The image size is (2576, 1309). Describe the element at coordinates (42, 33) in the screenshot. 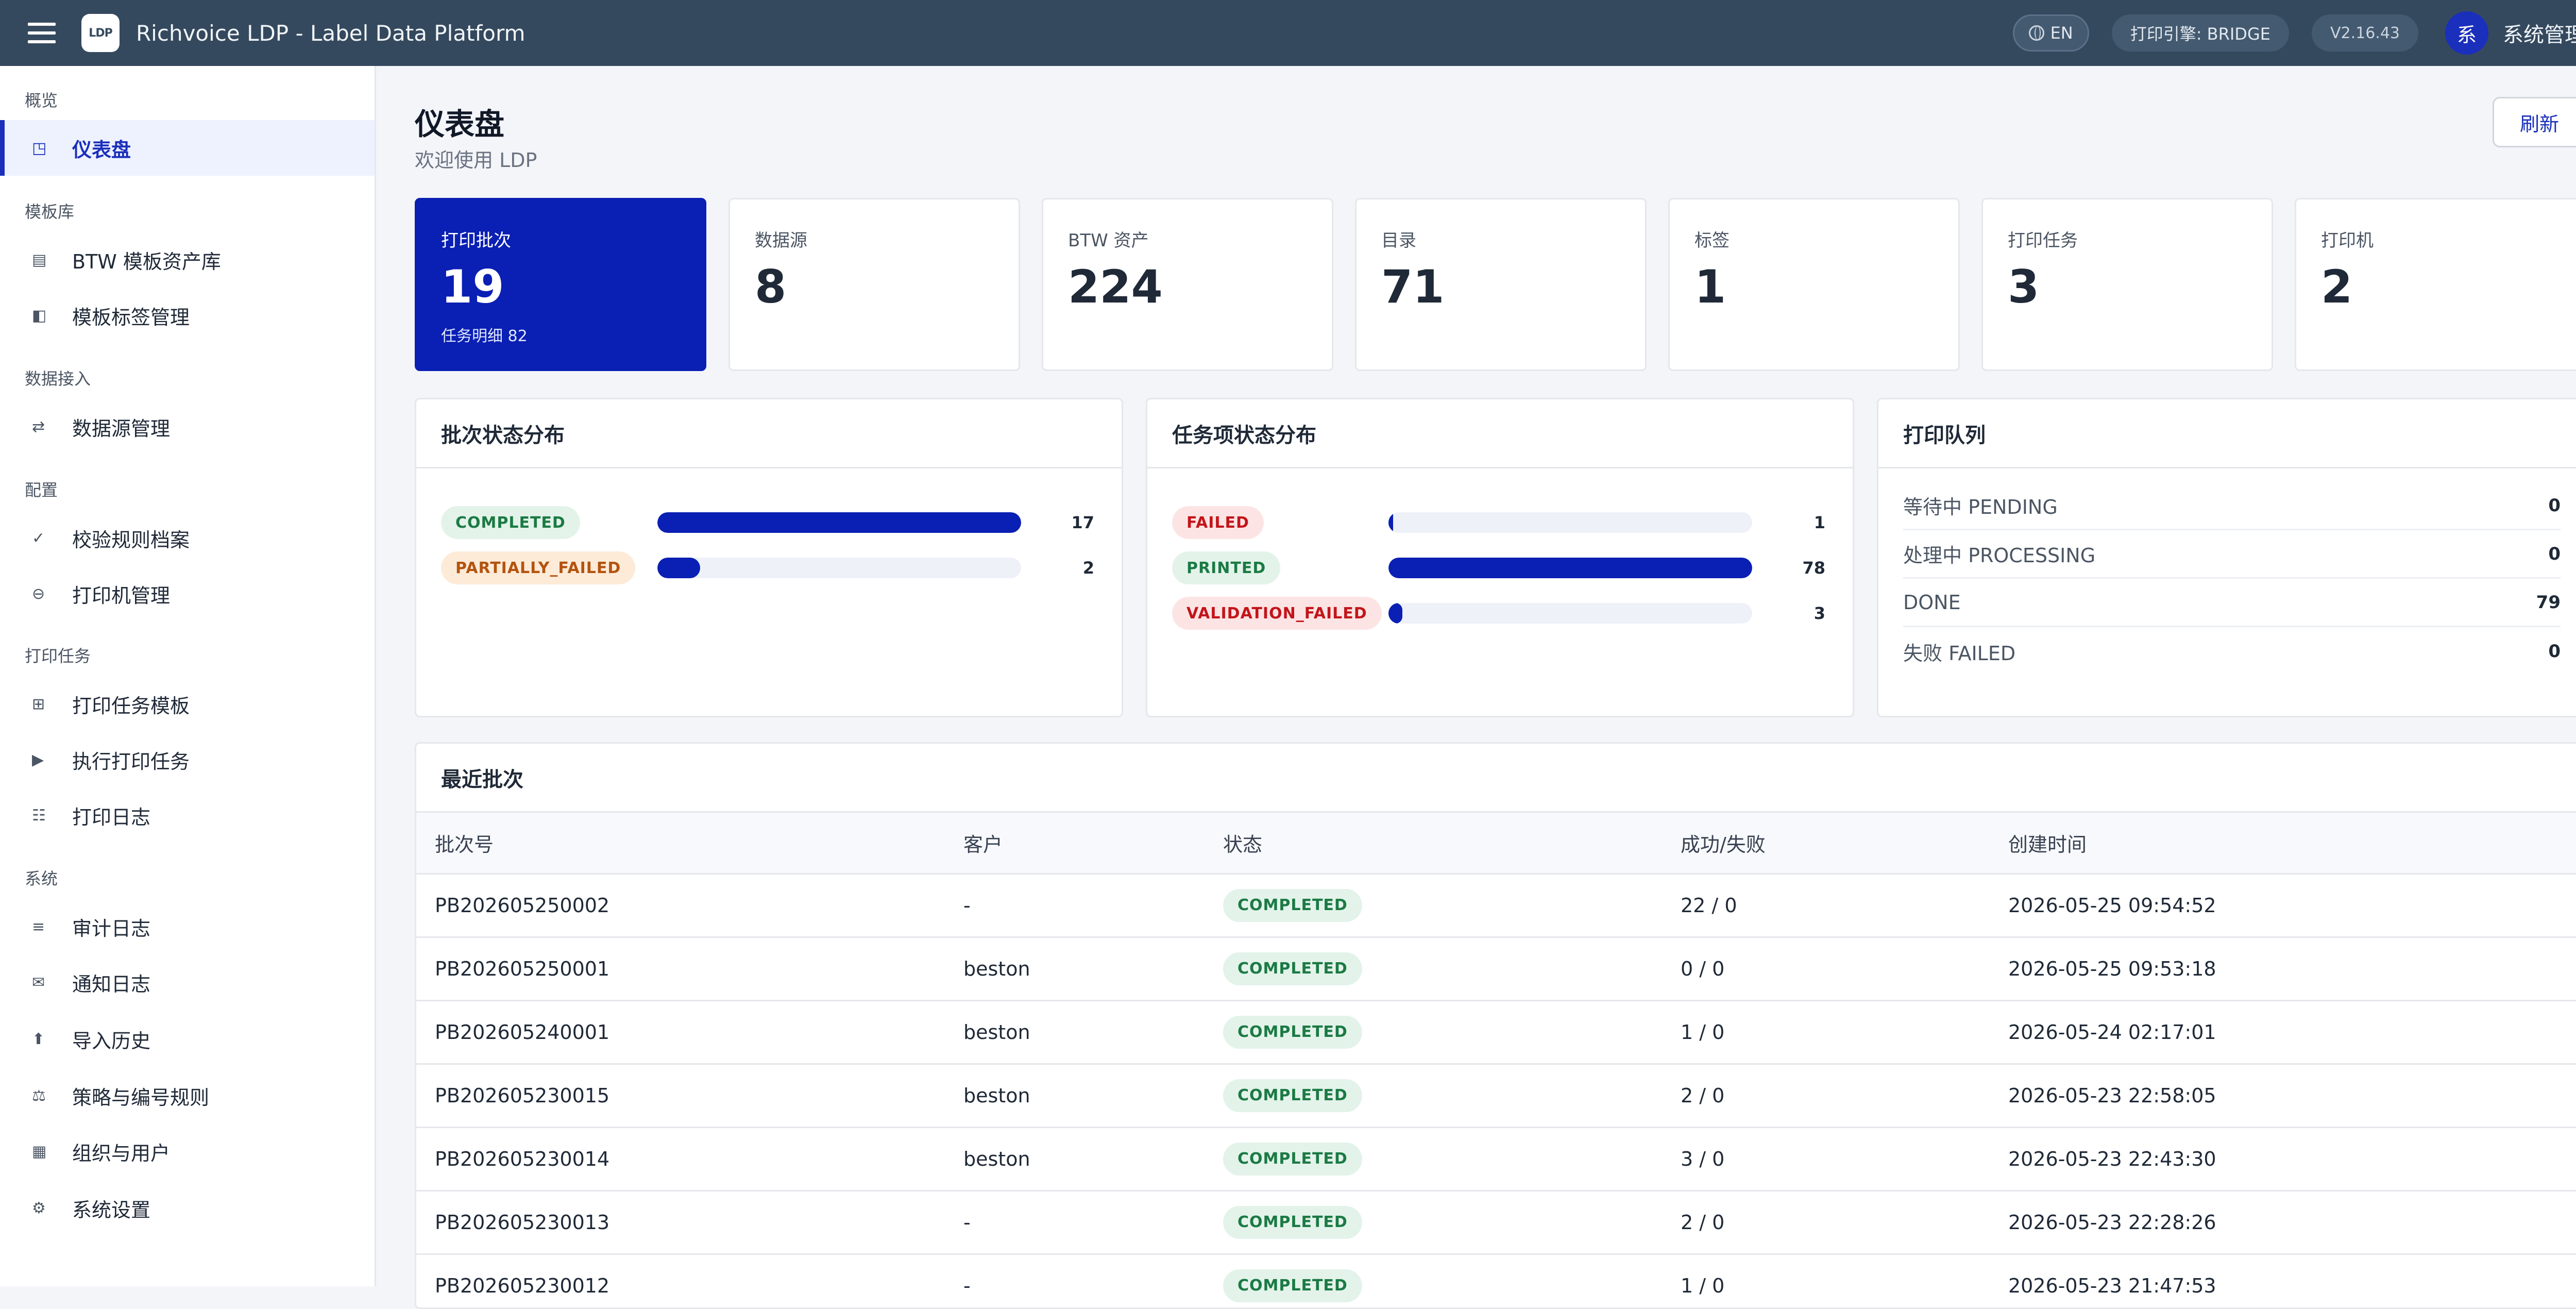

I see `menu-toggle-icon` at that location.